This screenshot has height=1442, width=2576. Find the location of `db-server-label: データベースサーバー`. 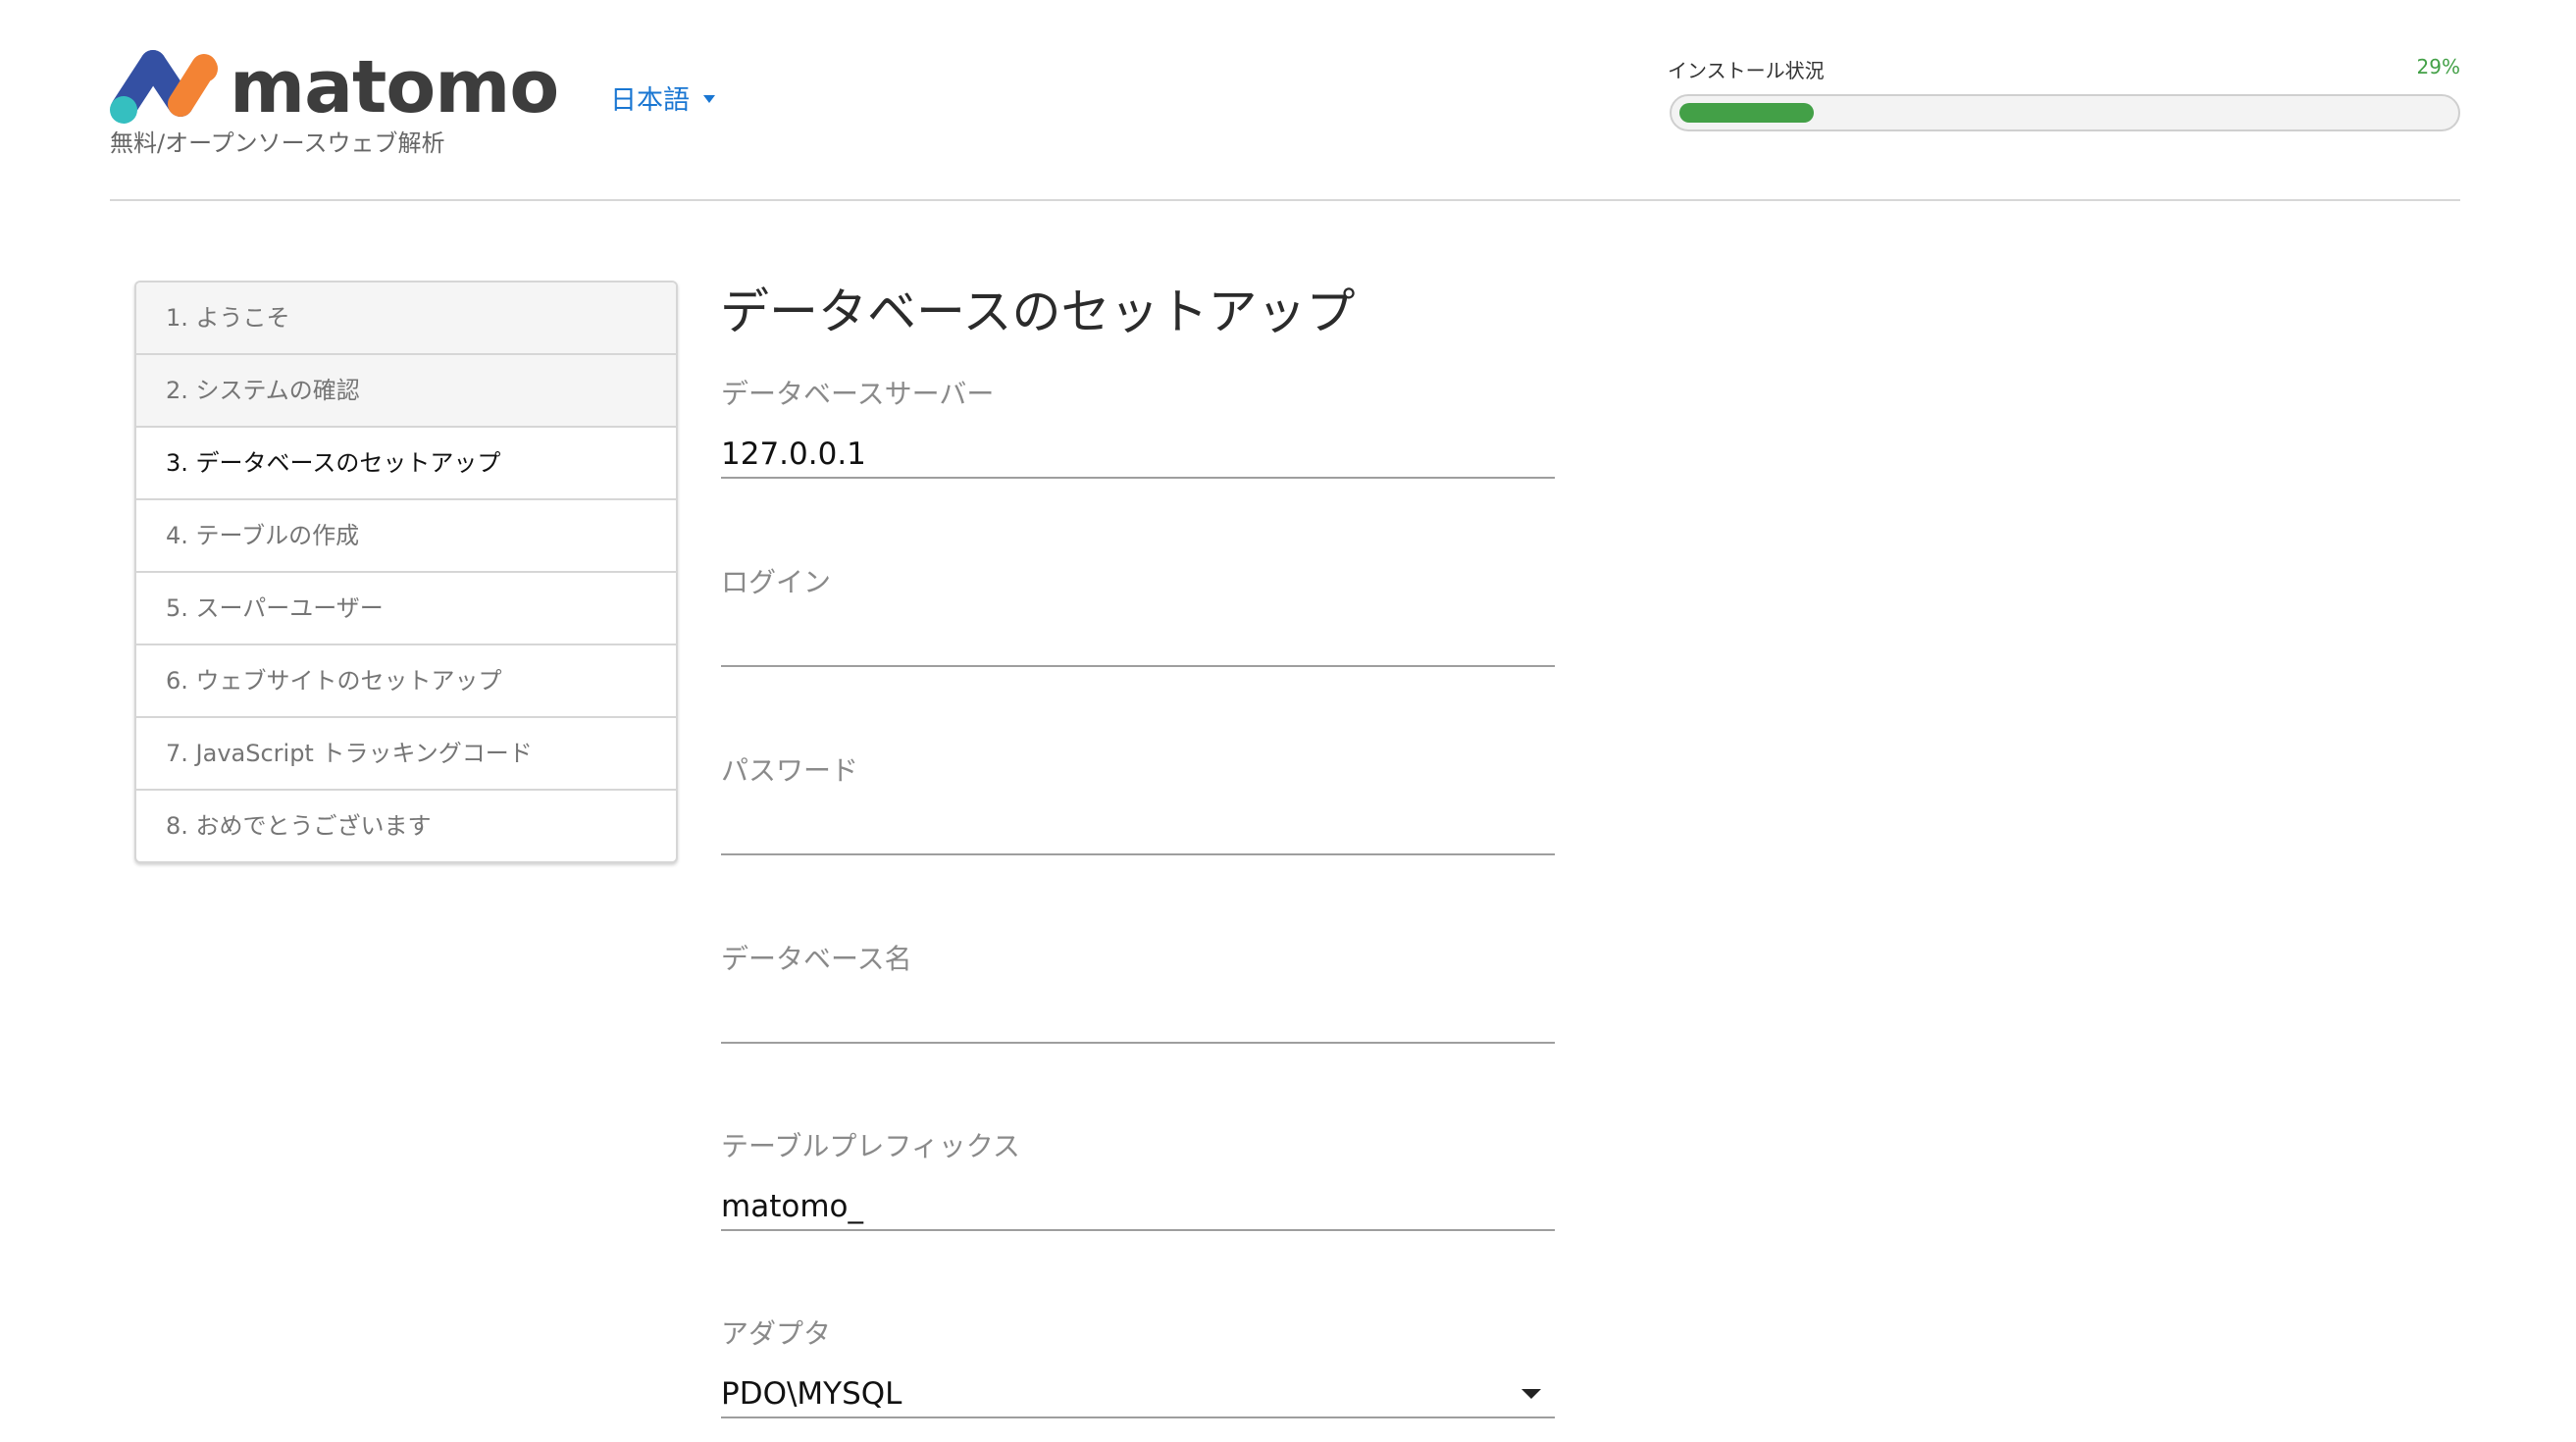

db-server-label: データベースサーバー is located at coordinates (858, 394).